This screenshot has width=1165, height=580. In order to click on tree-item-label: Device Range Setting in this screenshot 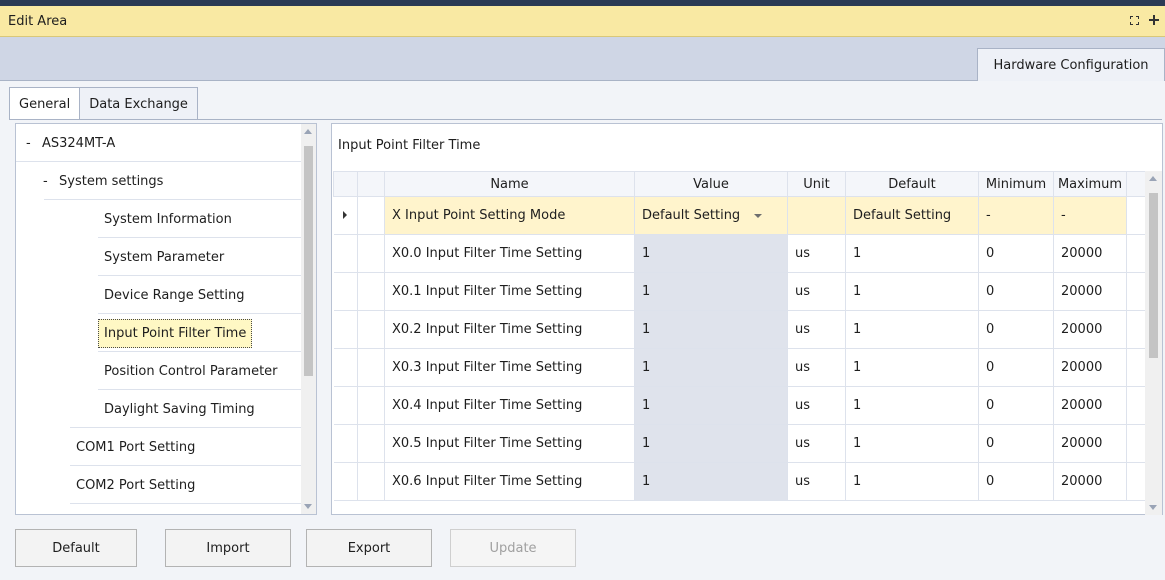, I will do `click(174, 295)`.